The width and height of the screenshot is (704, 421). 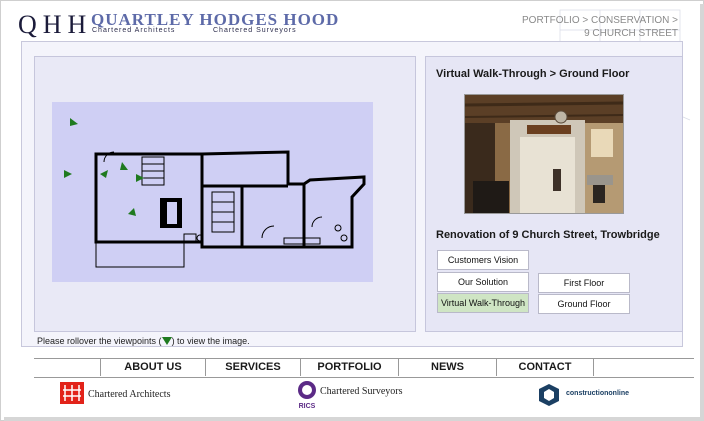 I want to click on frame-shadow-bottom, so click(x=354, y=419).